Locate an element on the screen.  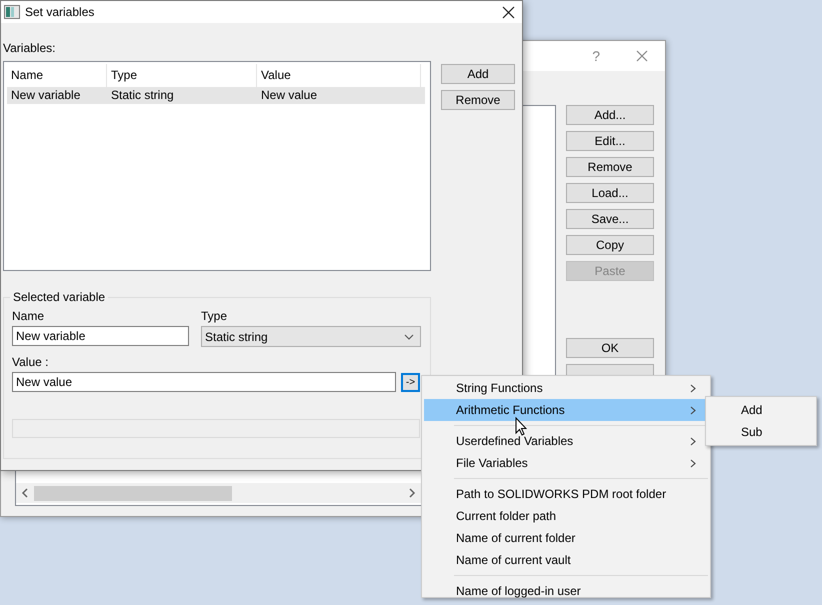
menu-item: Name of logged-in user is located at coordinates (566, 591).